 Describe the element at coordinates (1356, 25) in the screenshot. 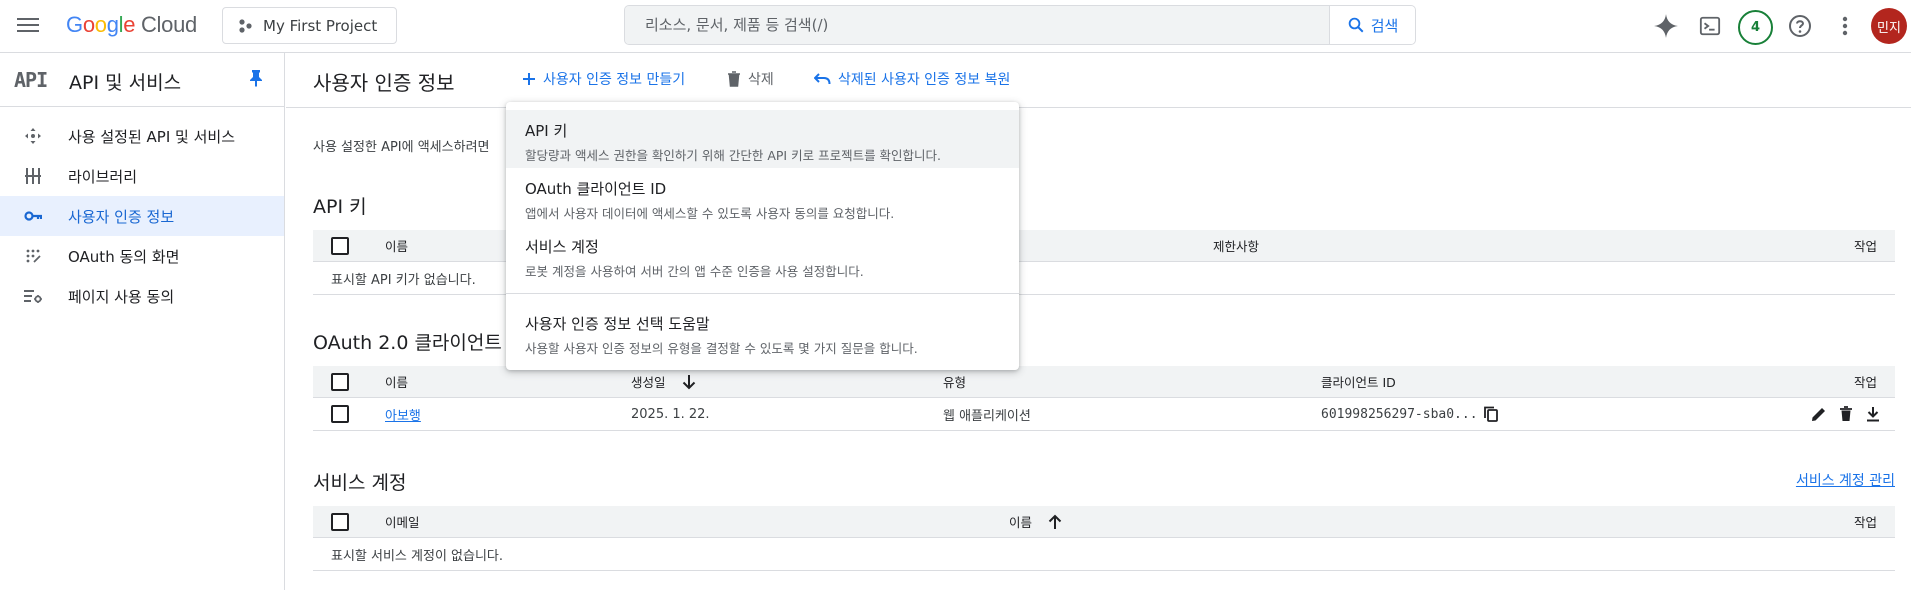

I see `search-icon` at that location.